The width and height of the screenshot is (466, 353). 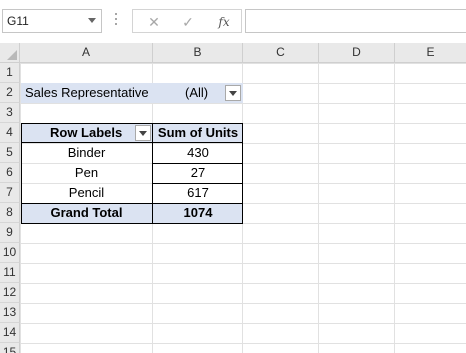 What do you see at coordinates (281, 53) in the screenshot?
I see `column-header-c: C` at bounding box center [281, 53].